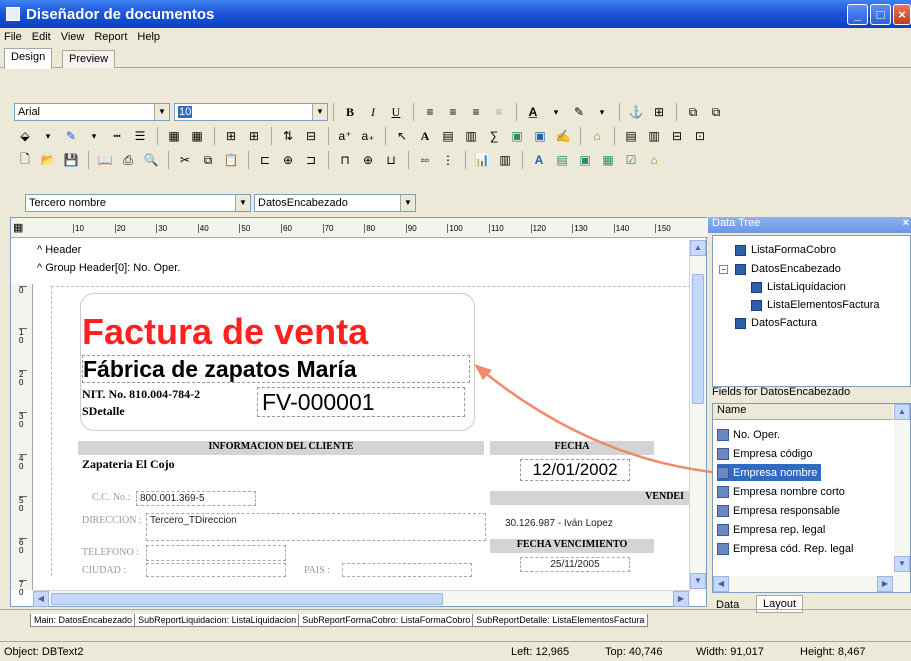 This screenshot has width=911, height=661. I want to click on region-icon: ▣, so click(585, 160).